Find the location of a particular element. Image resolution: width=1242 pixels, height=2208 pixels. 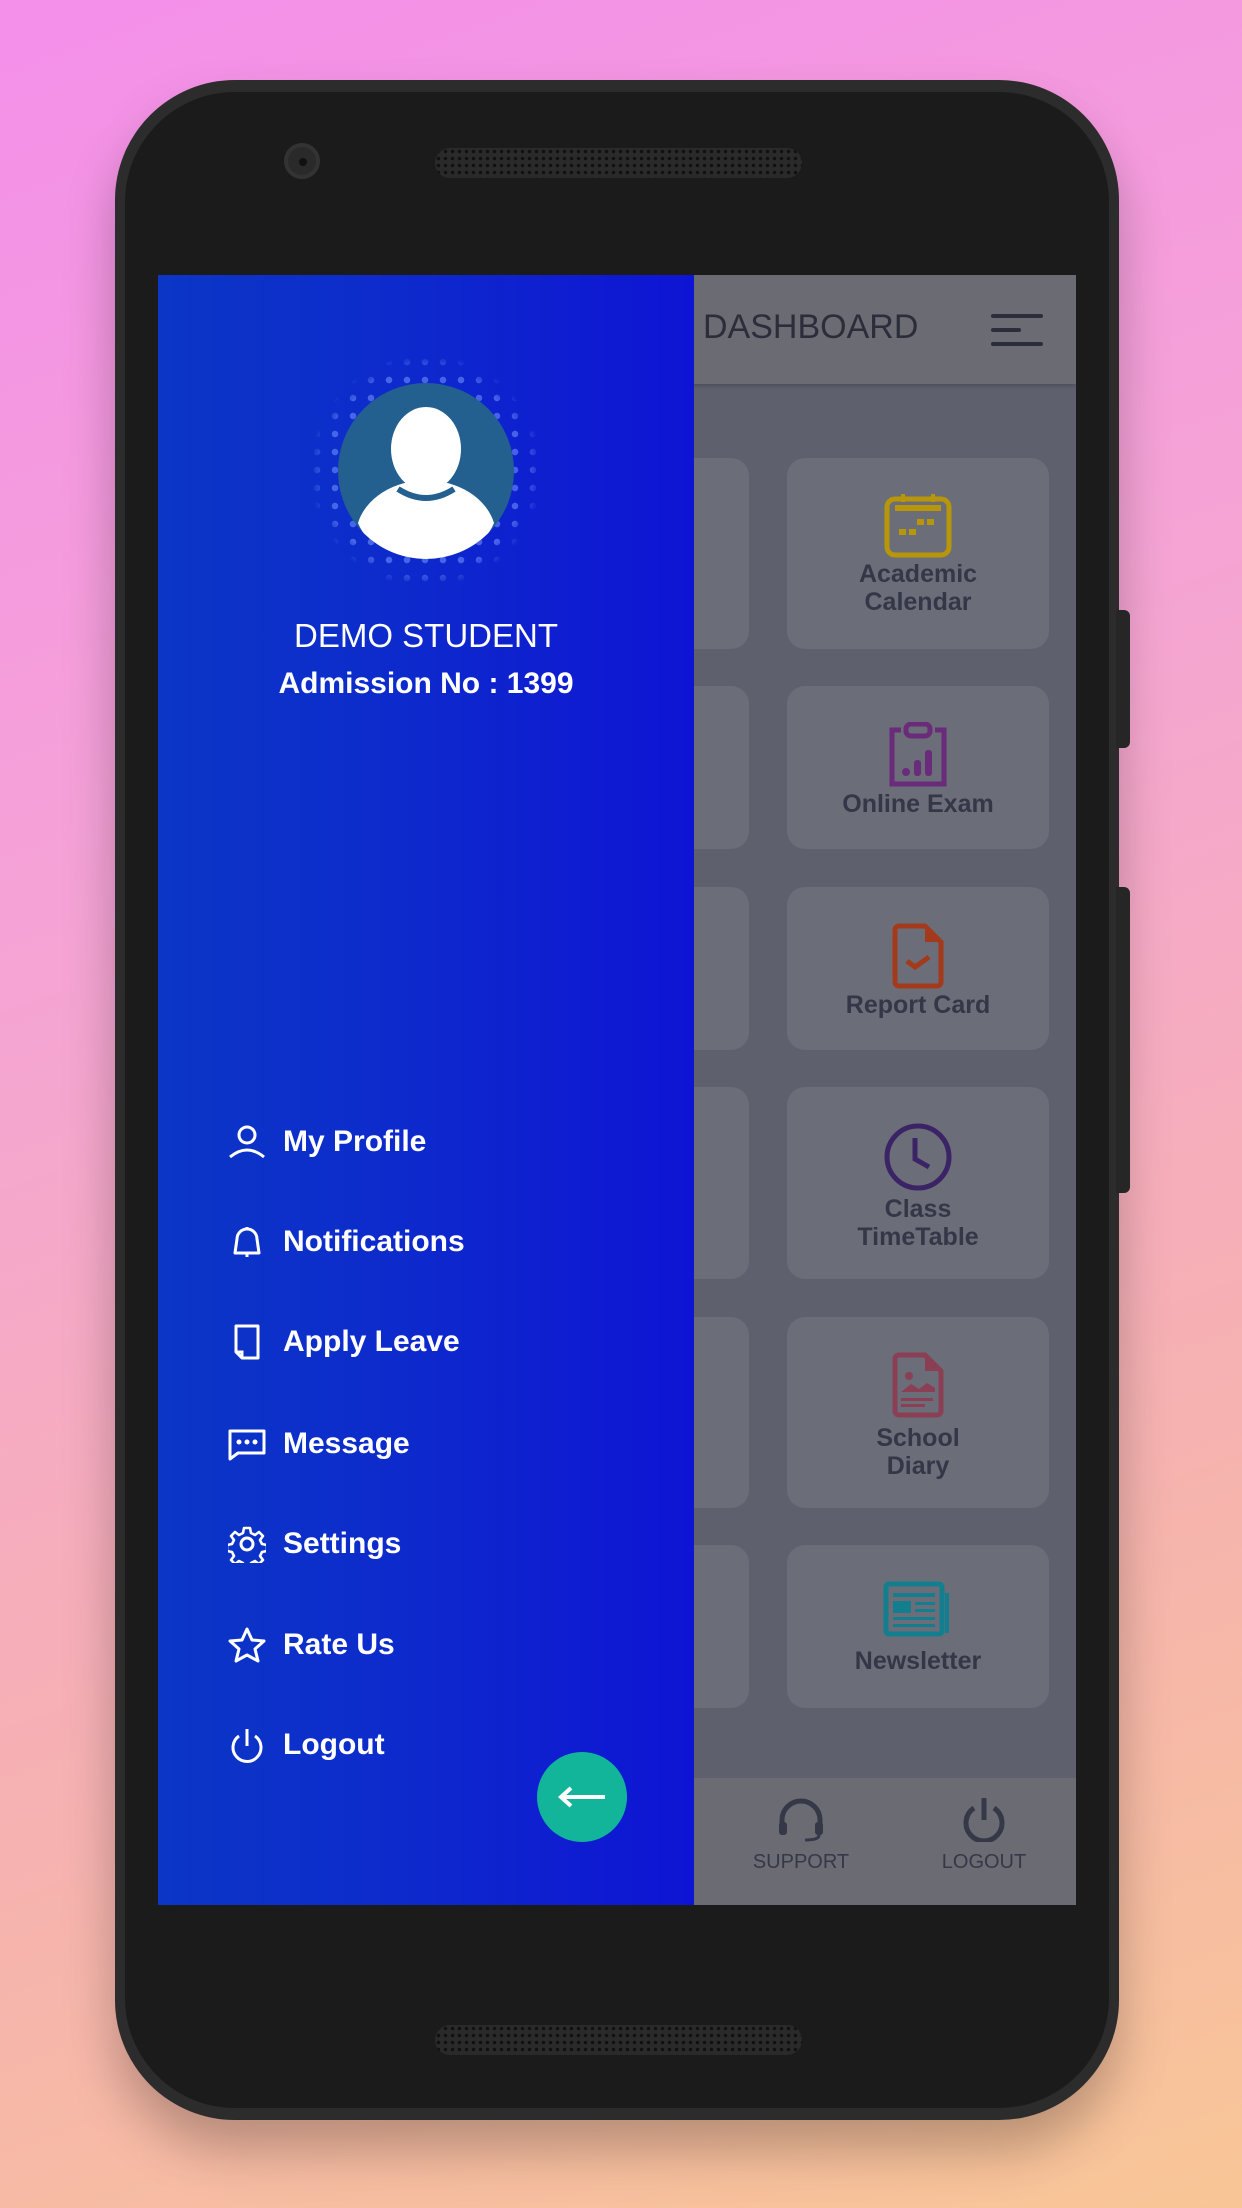

avatar is located at coordinates (426, 471).